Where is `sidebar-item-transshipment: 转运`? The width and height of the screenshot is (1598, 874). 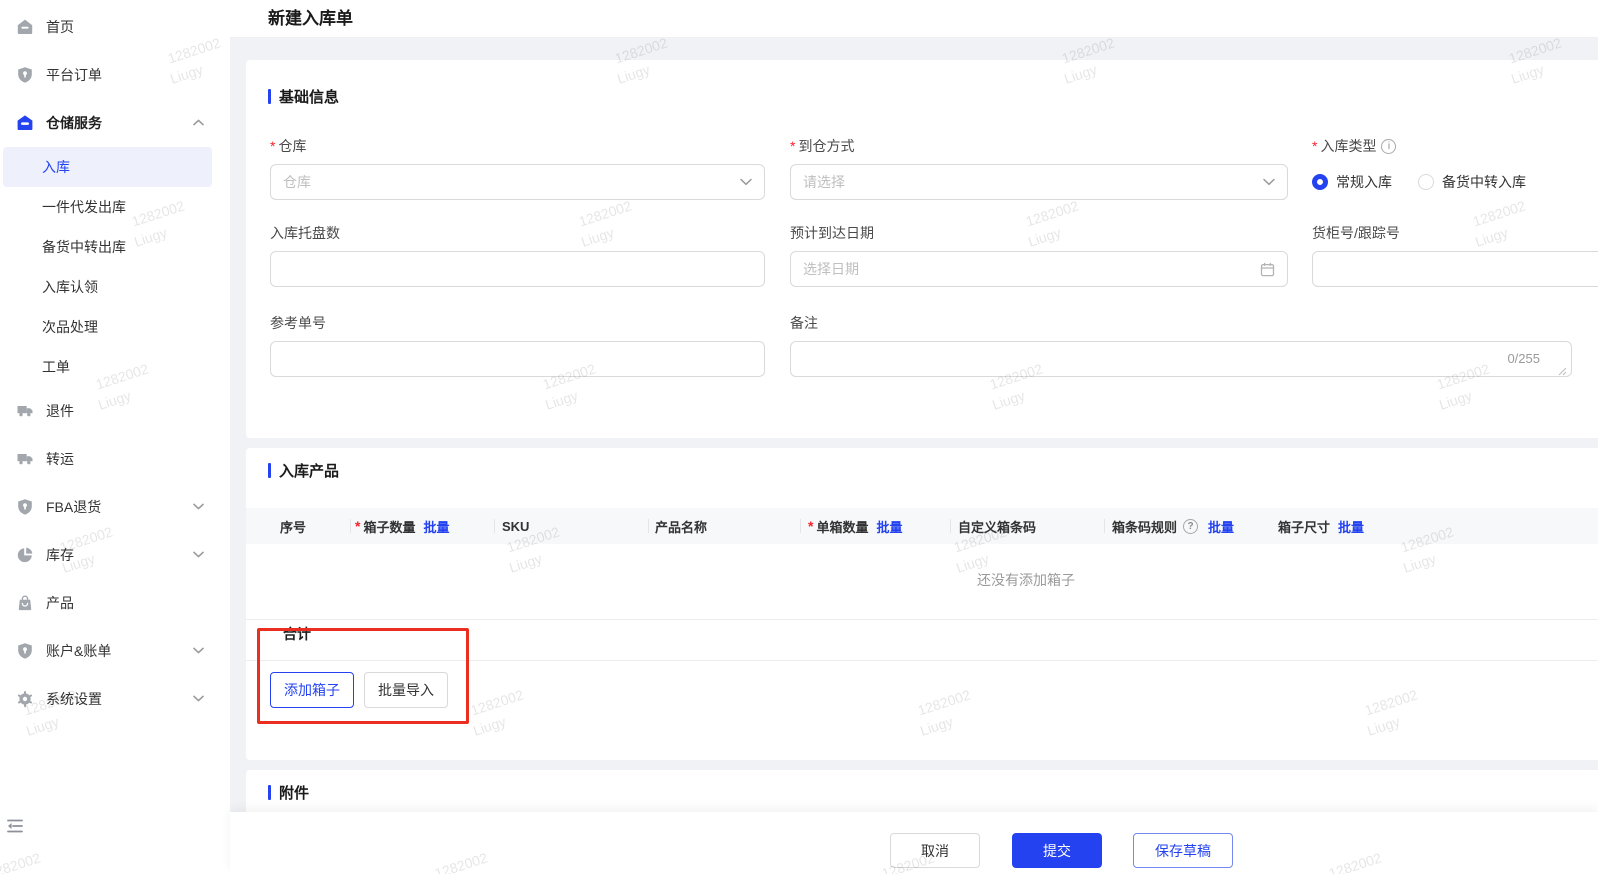 sidebar-item-transshipment: 转运 is located at coordinates (115, 459).